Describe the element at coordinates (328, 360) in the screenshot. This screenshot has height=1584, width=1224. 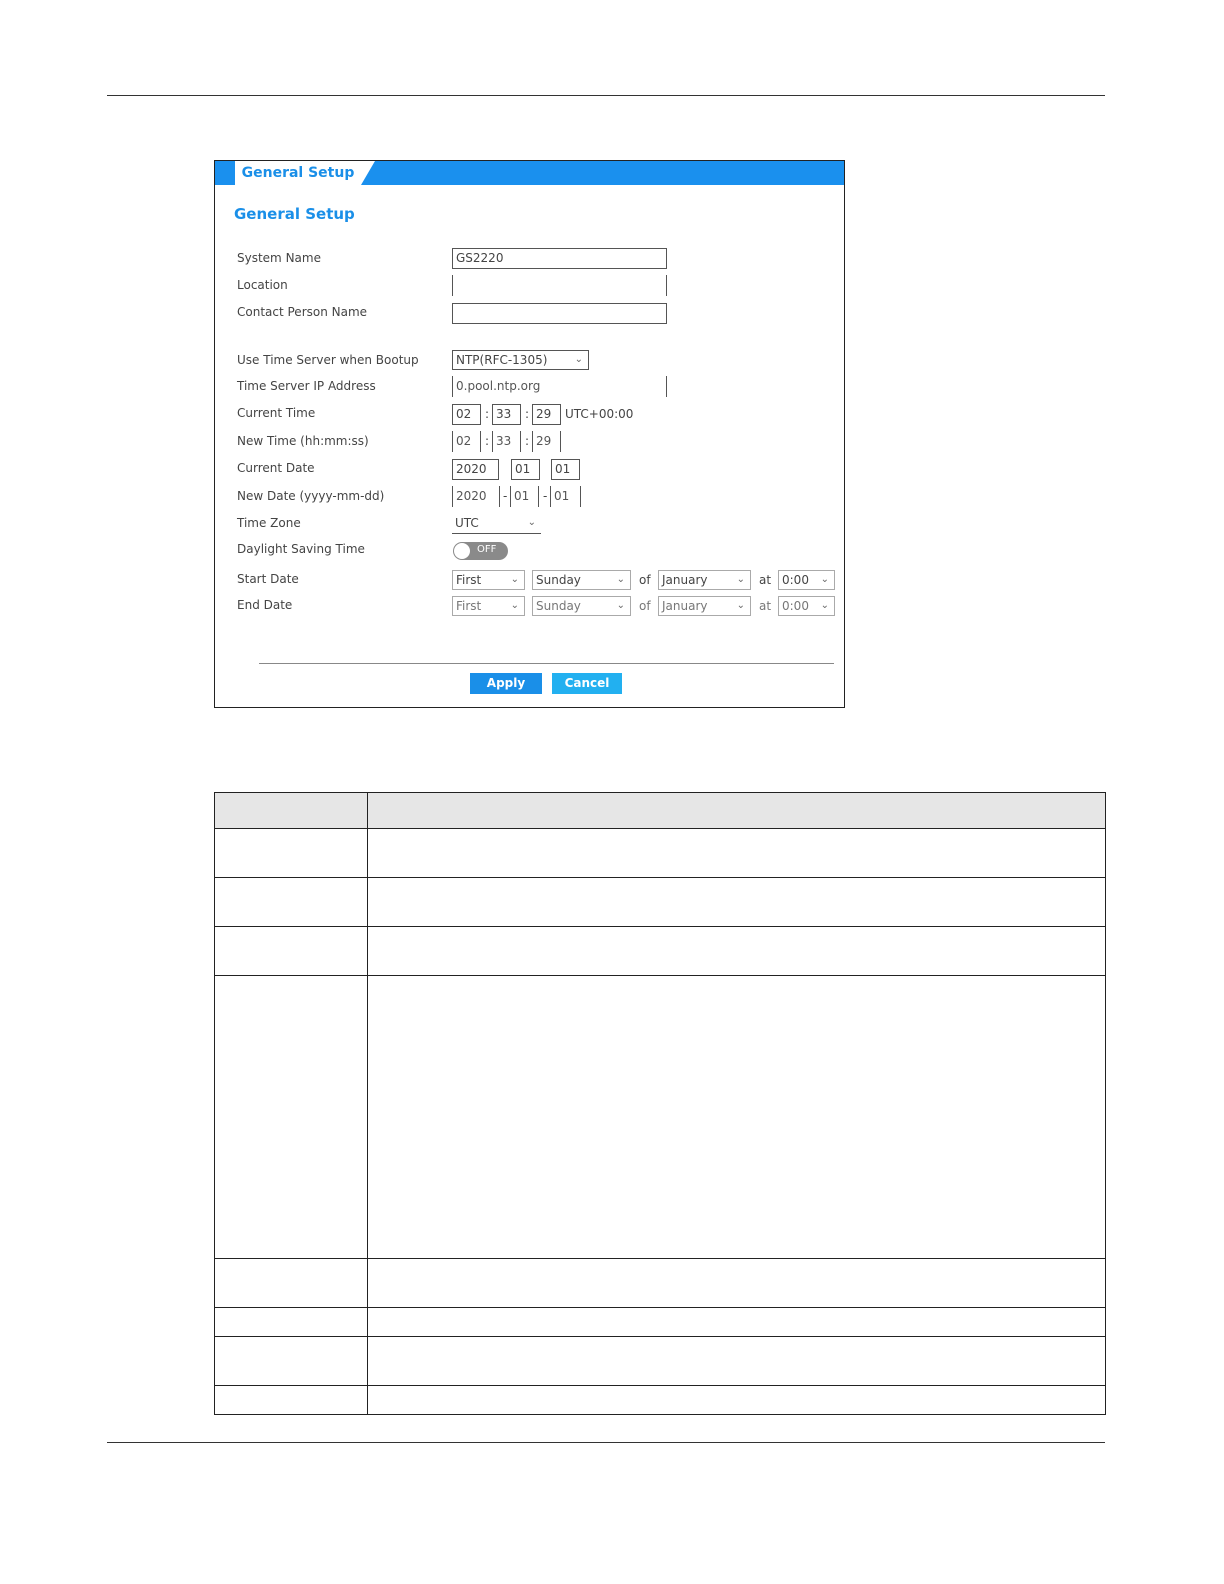
I see `time-server-boot-label: Use Time Server when Bootup` at that location.